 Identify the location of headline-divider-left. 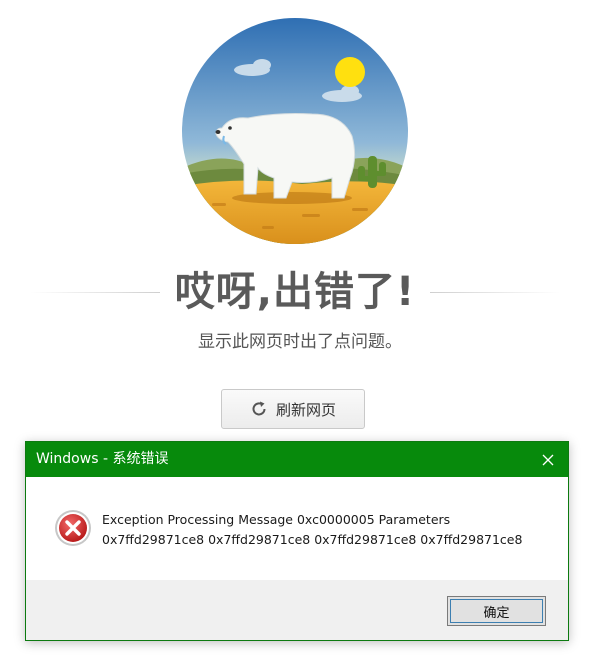
(95, 292).